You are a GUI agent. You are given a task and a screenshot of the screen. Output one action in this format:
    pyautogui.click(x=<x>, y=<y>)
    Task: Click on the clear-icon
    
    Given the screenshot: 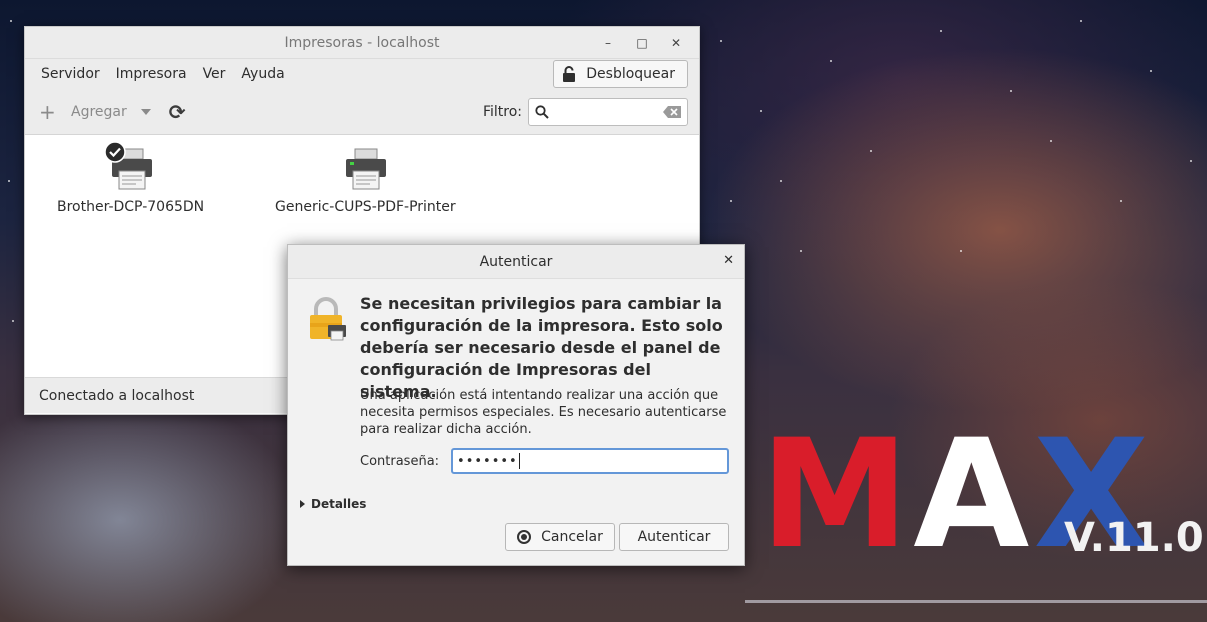 What is the action you would take?
    pyautogui.click(x=672, y=112)
    